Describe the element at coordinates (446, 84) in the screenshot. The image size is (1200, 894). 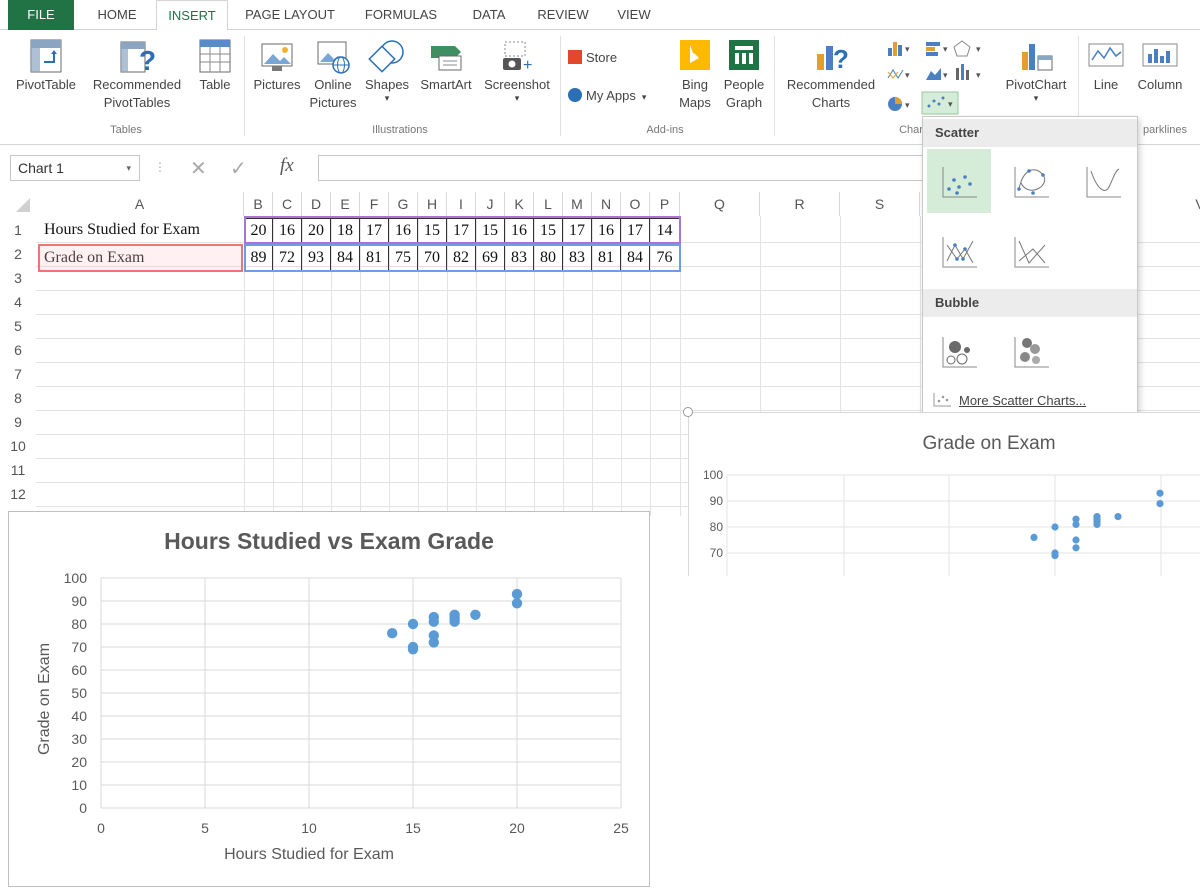
I see `smartart-label: SmartArt` at that location.